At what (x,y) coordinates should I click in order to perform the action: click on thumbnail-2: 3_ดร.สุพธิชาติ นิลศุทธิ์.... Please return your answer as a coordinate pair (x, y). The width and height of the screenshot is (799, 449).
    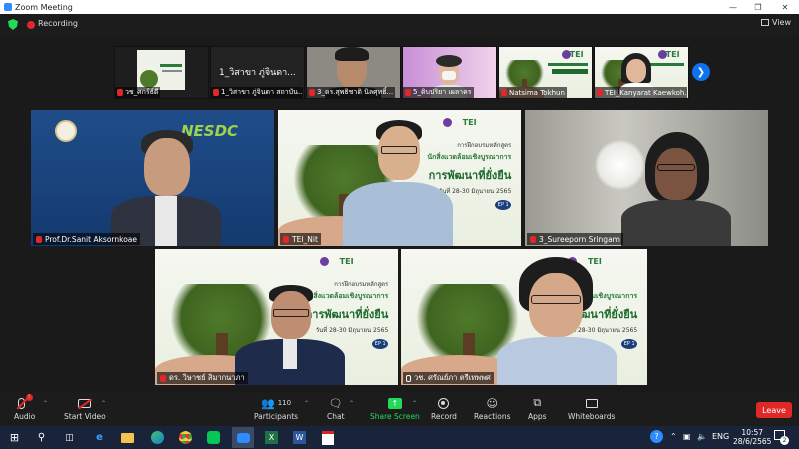
    Looking at the image, I should click on (353, 72).